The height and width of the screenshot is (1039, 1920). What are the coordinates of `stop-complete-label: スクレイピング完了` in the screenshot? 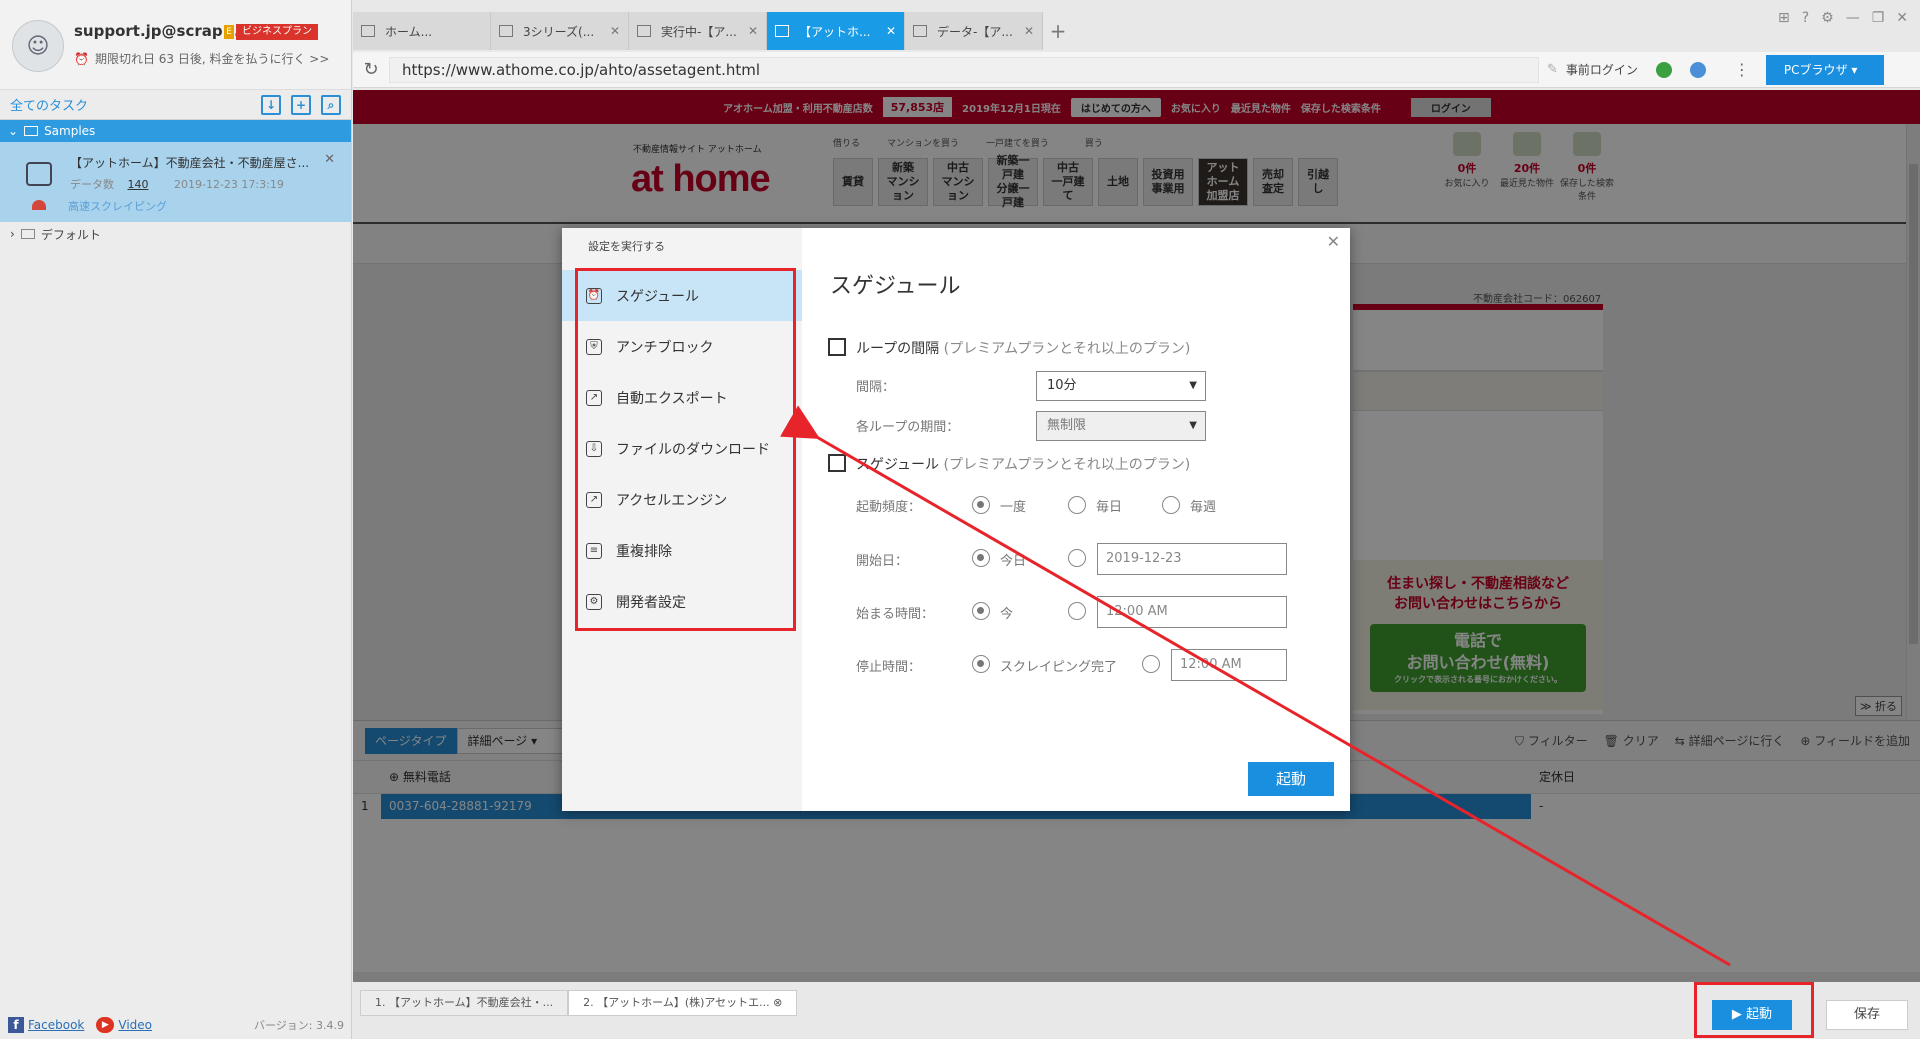 It's located at (1059, 667).